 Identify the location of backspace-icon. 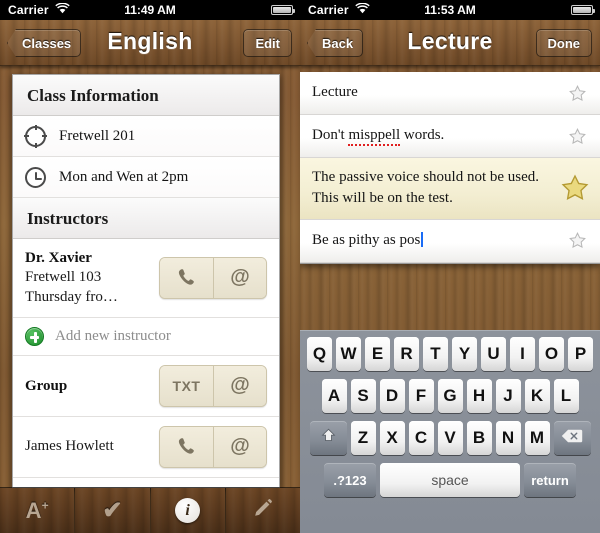
(572, 438).